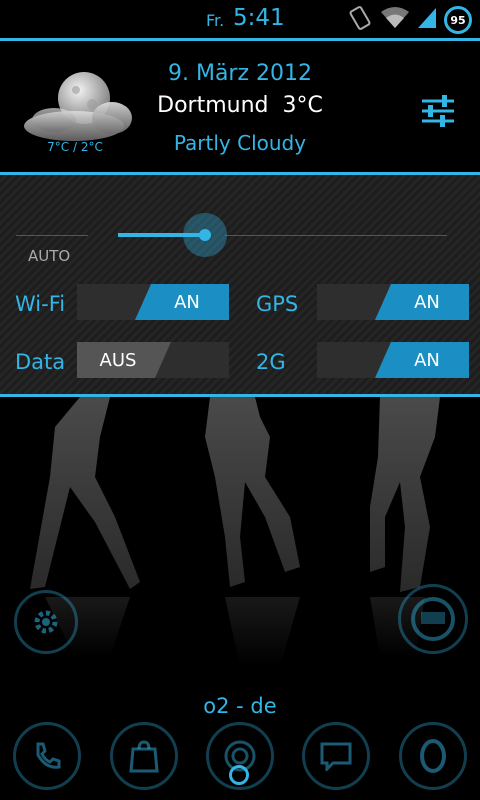  I want to click on 2g-toggle-state: AN, so click(422, 360).